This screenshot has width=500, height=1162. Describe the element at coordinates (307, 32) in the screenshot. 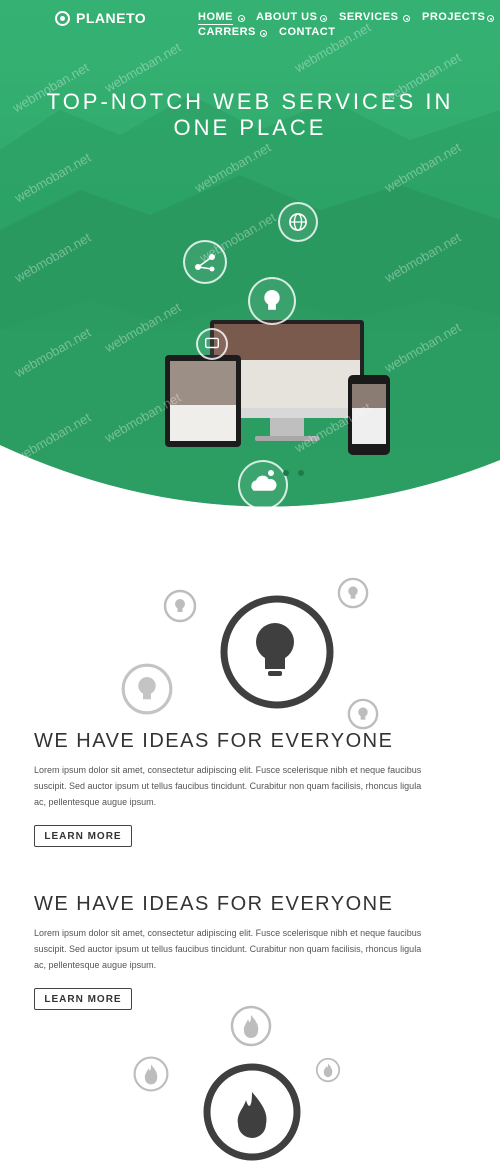

I see `nav-item-contact: CONTACT` at that location.